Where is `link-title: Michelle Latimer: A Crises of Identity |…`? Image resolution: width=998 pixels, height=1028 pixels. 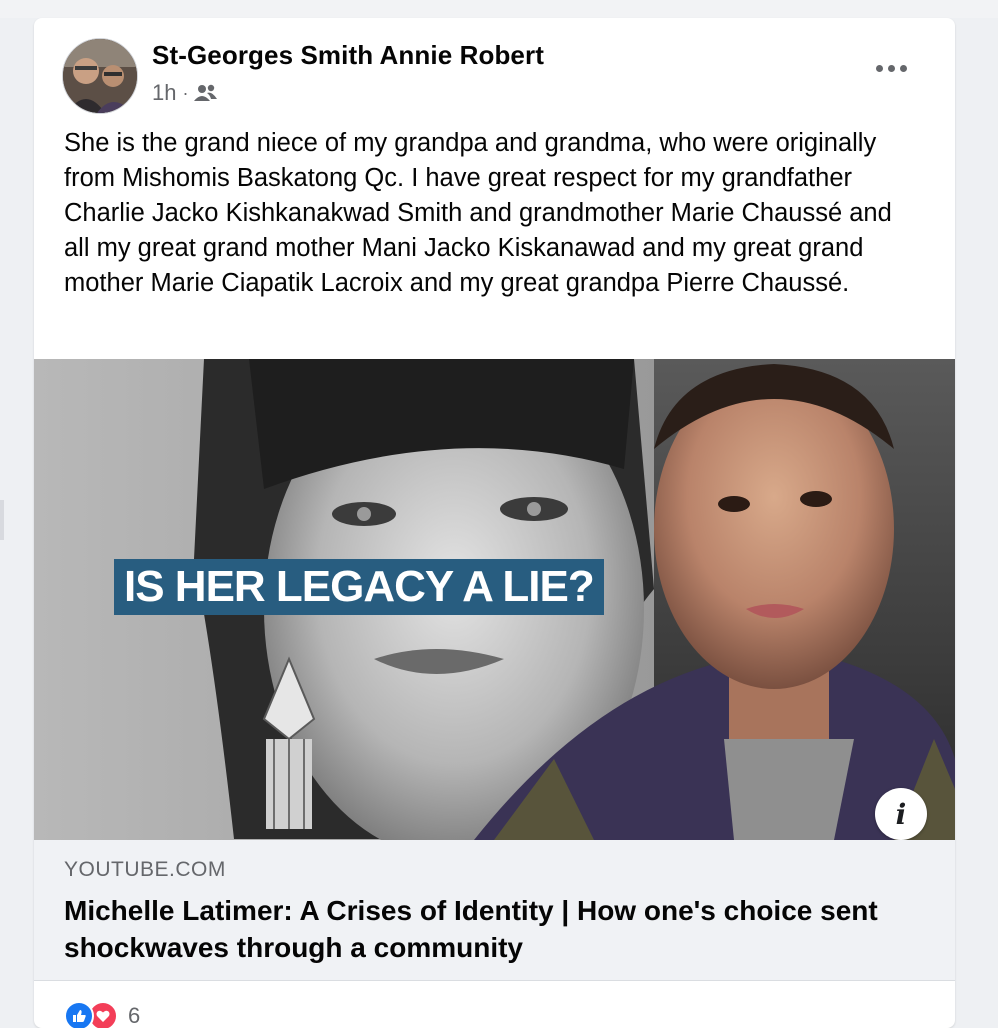
link-title: Michelle Latimer: A Crises of Identity |… is located at coordinates (494, 929).